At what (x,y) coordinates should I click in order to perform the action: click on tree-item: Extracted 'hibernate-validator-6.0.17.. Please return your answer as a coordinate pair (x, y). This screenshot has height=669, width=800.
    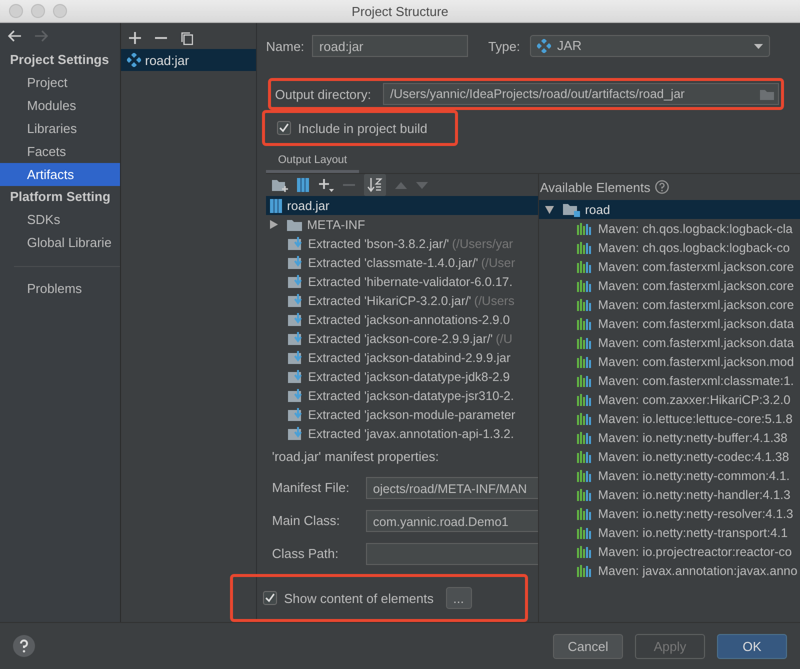
    Looking at the image, I should click on (402, 281).